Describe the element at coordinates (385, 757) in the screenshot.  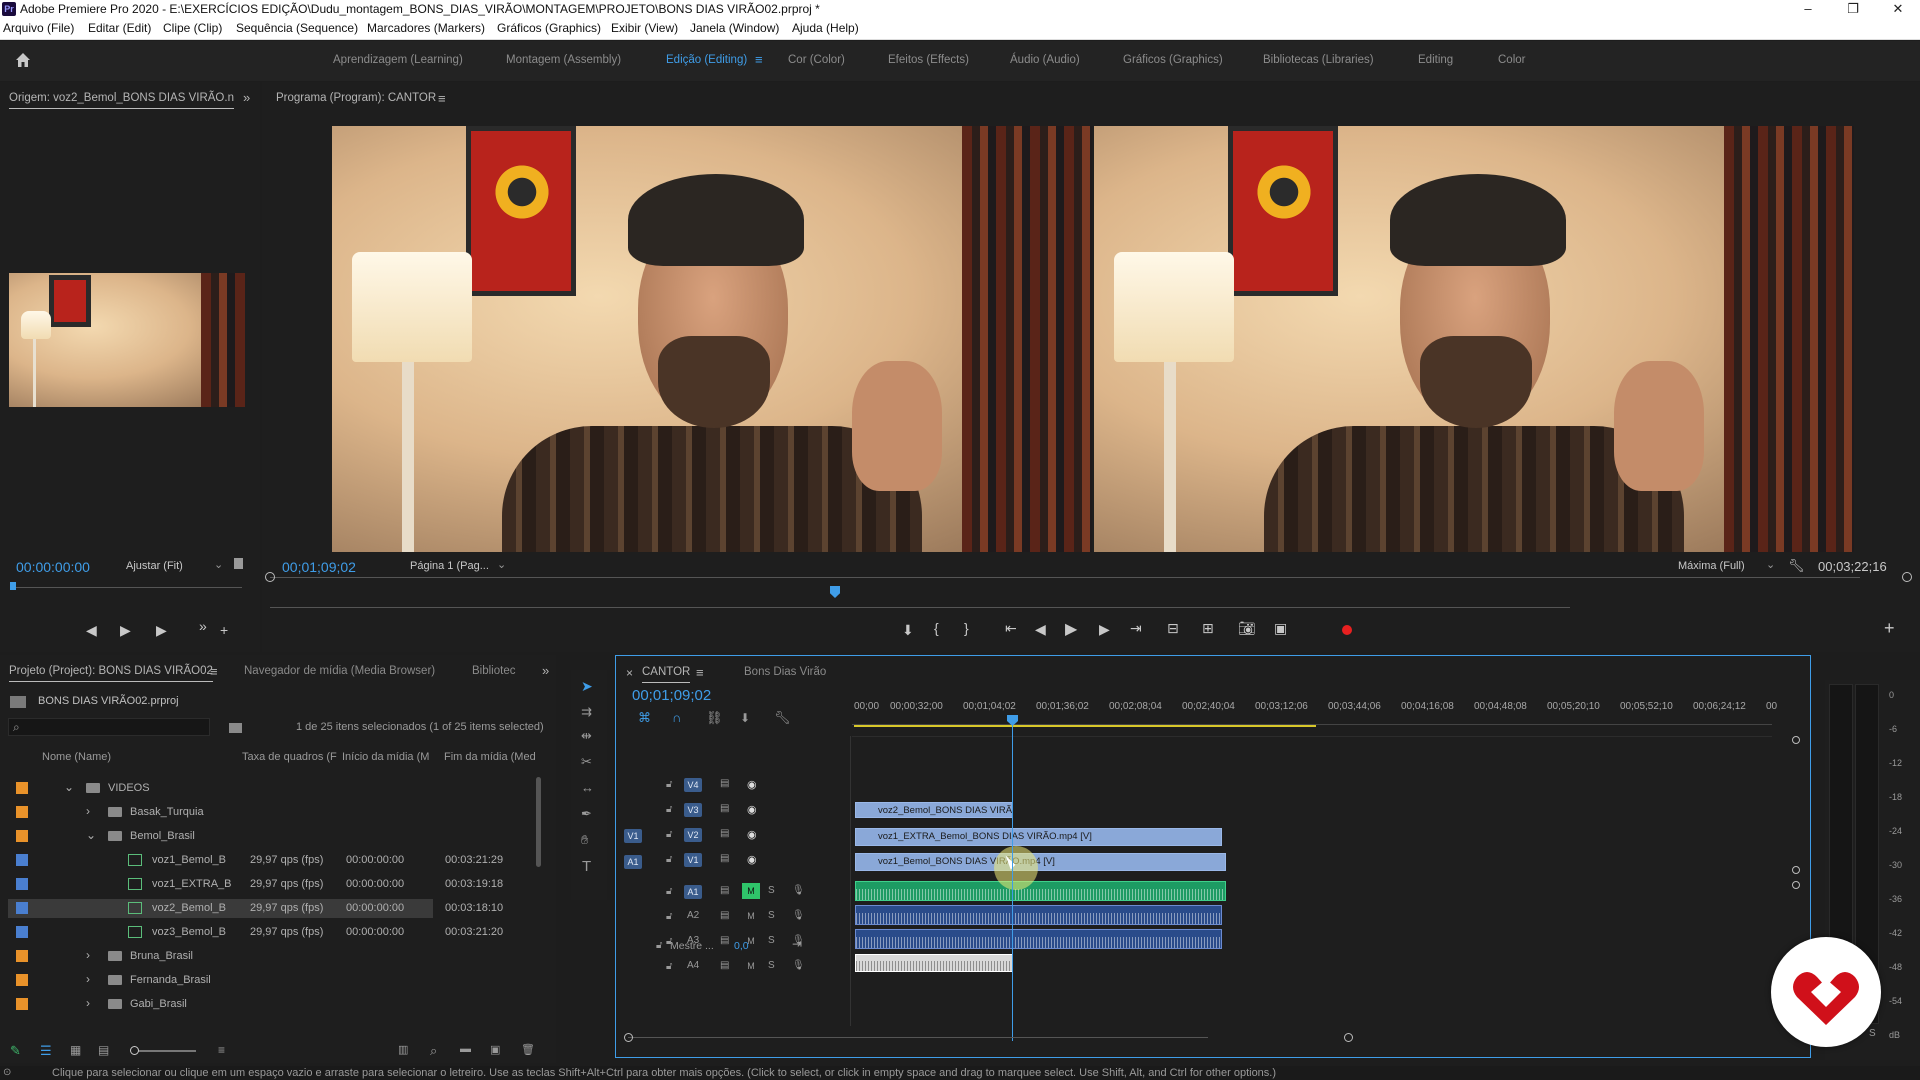
I see `column-media-start: Início da mídia (M` at that location.